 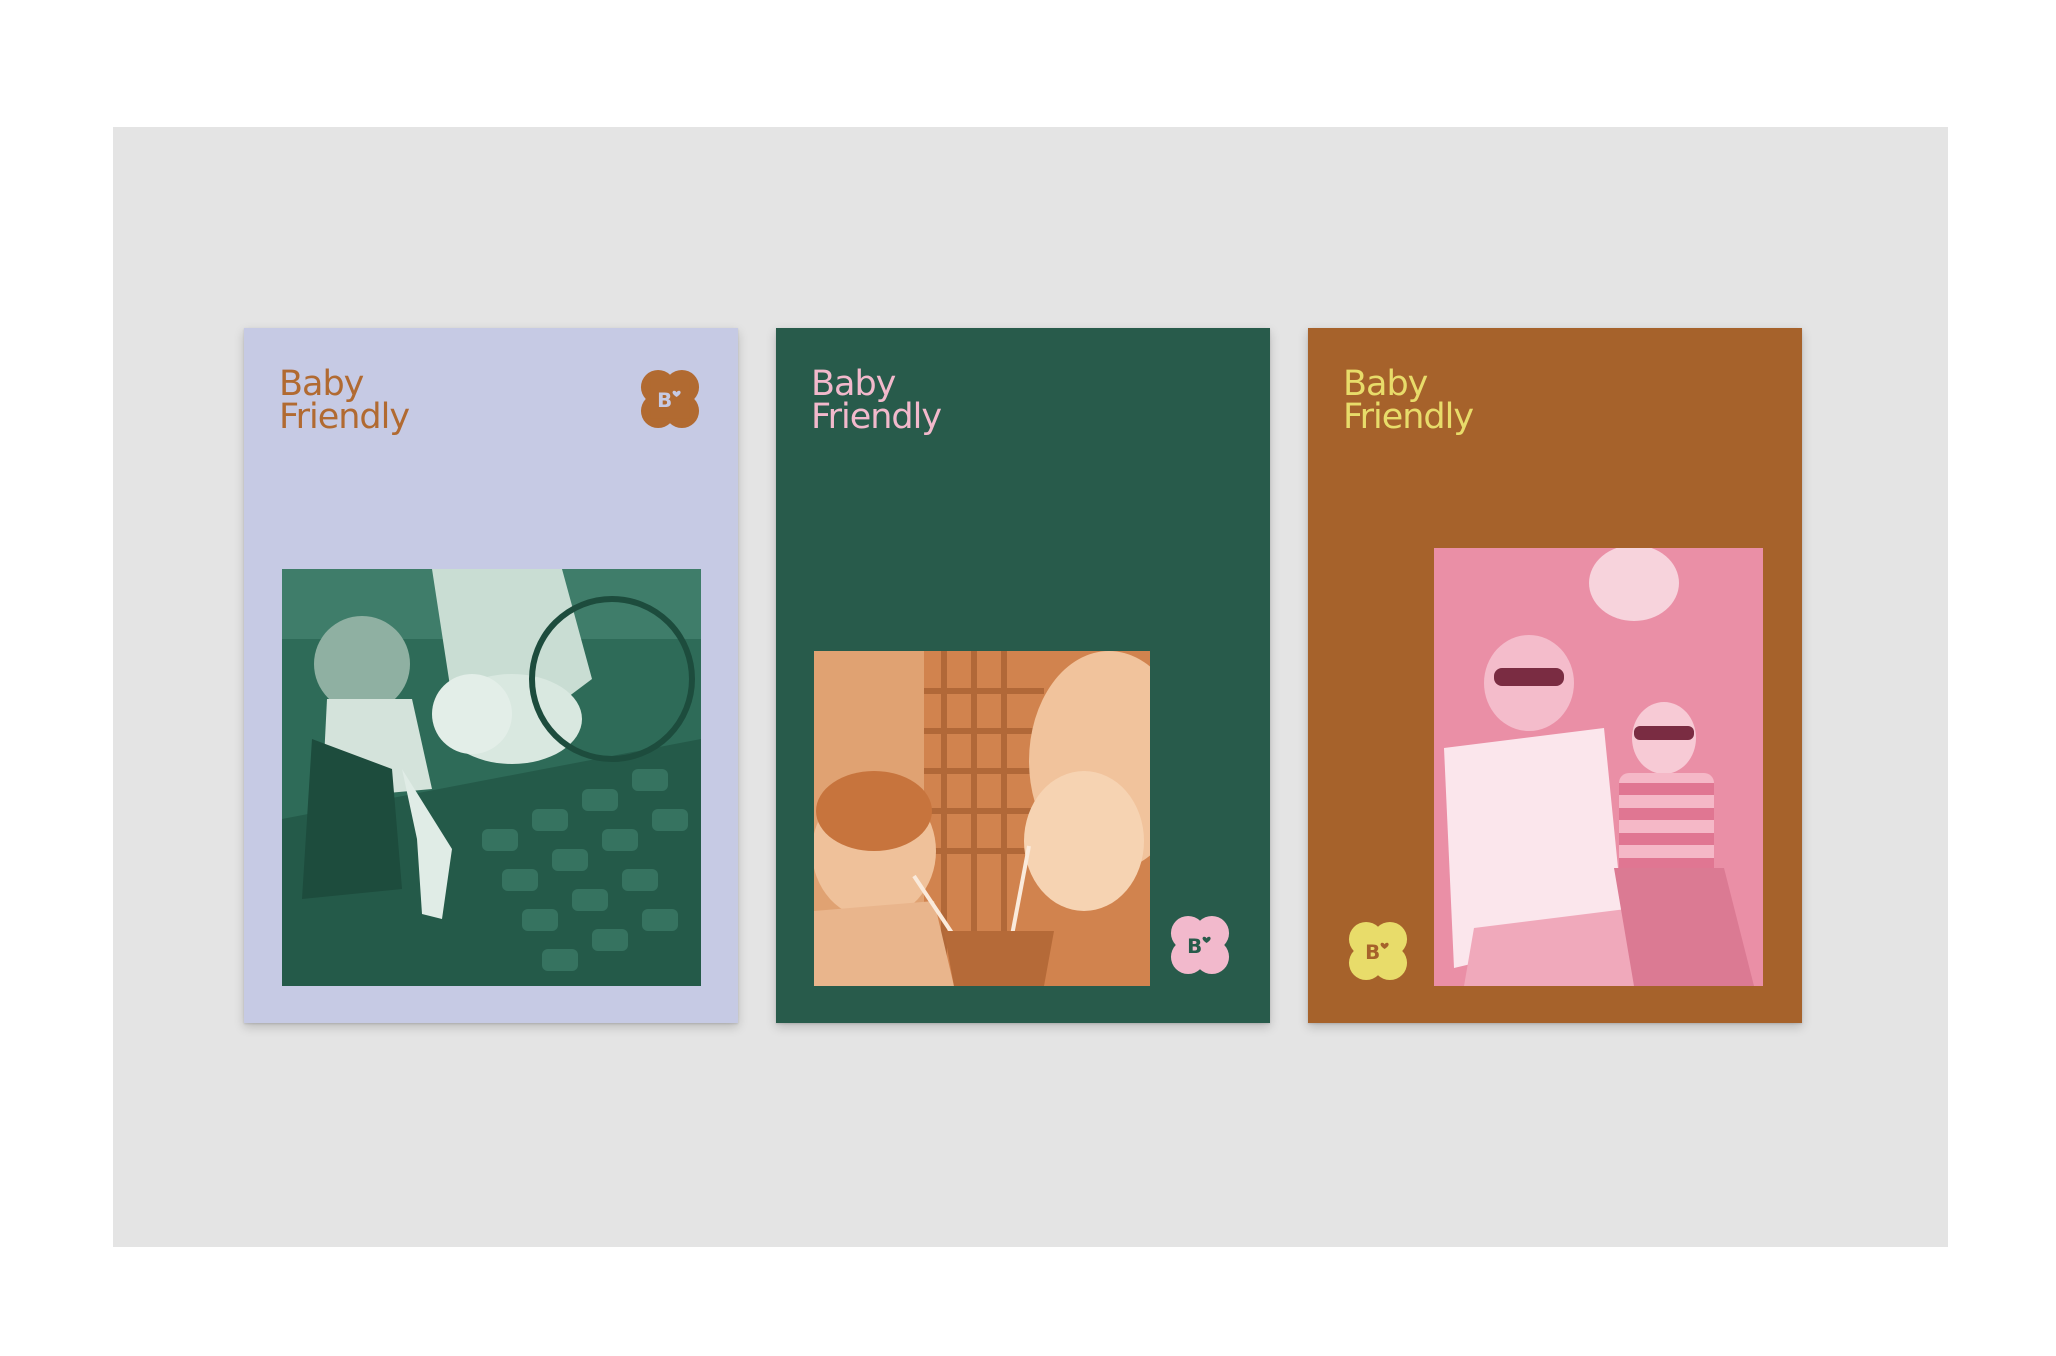 I want to click on poster-brown: Baby Friendly B, so click(x=1555, y=675).